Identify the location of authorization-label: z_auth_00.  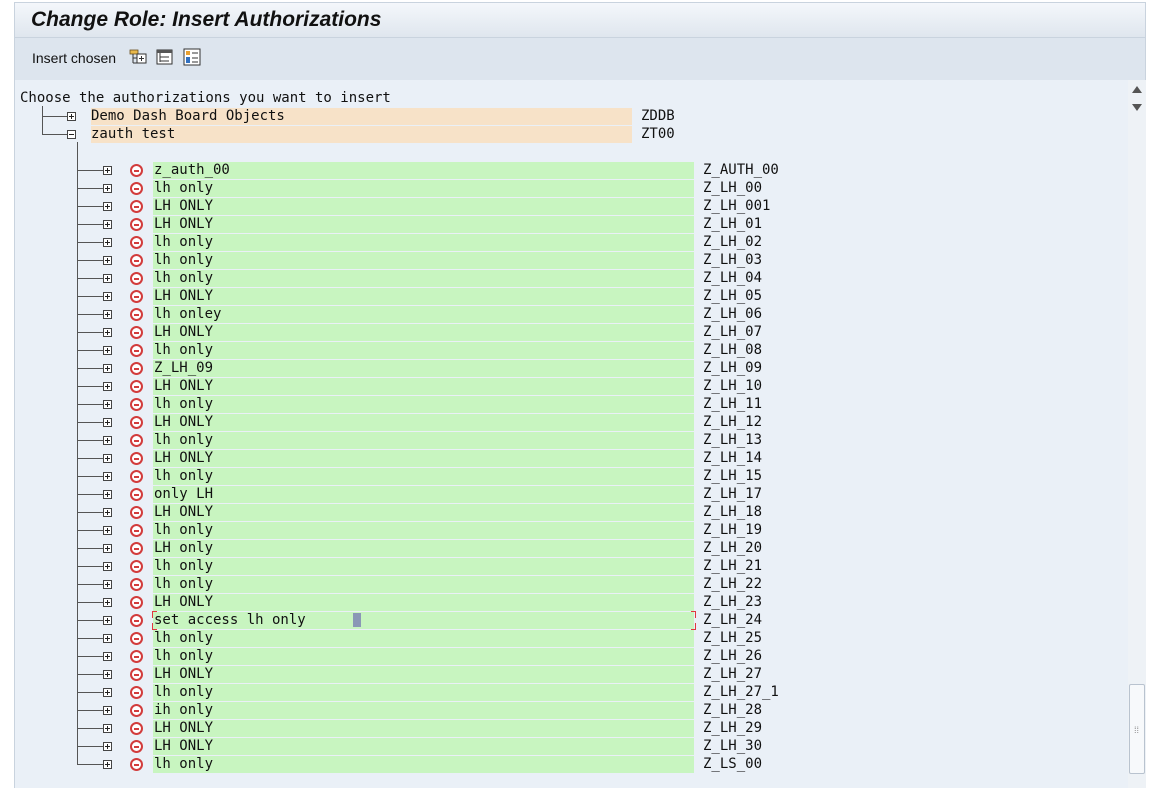
(192, 170).